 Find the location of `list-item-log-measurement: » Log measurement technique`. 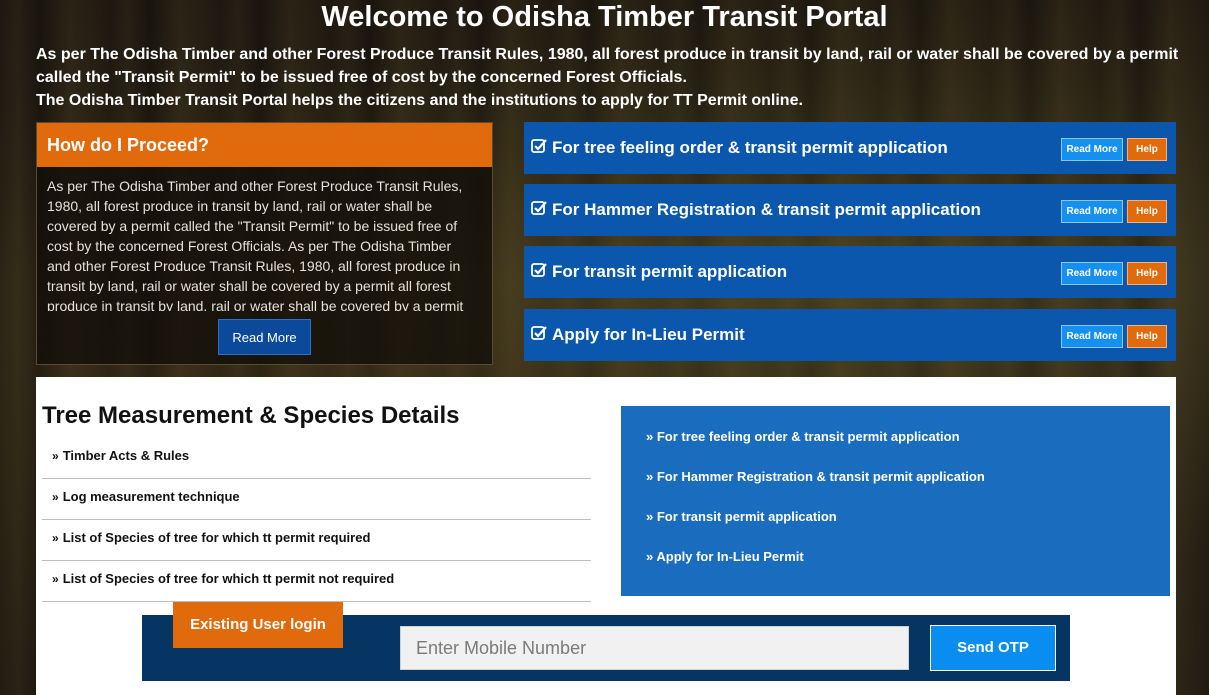

list-item-log-measurement: » Log measurement technique is located at coordinates (316, 500).